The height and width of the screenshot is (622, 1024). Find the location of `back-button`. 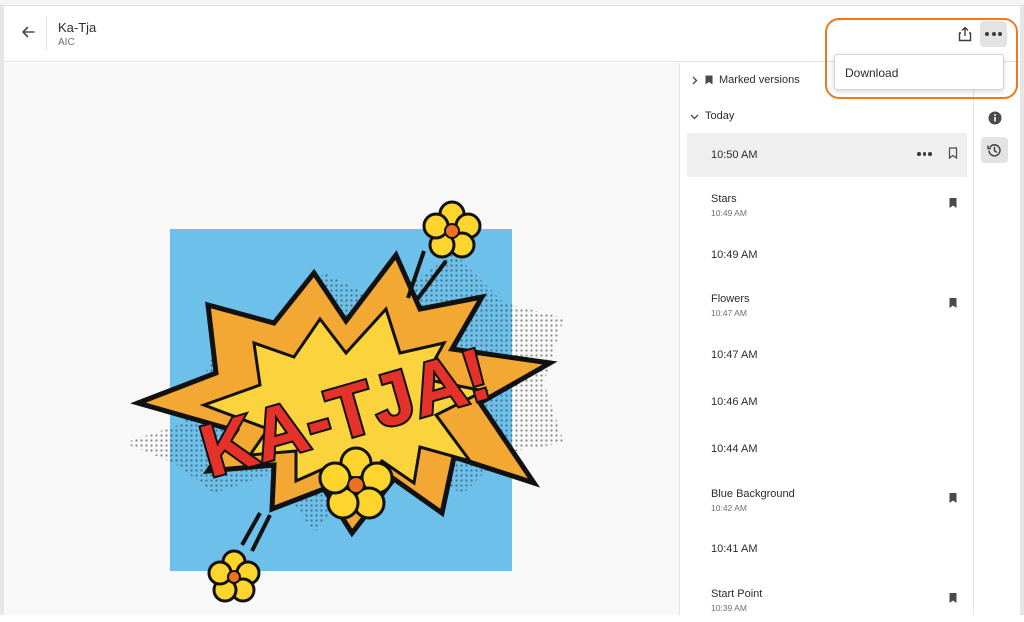

back-button is located at coordinates (28, 32).